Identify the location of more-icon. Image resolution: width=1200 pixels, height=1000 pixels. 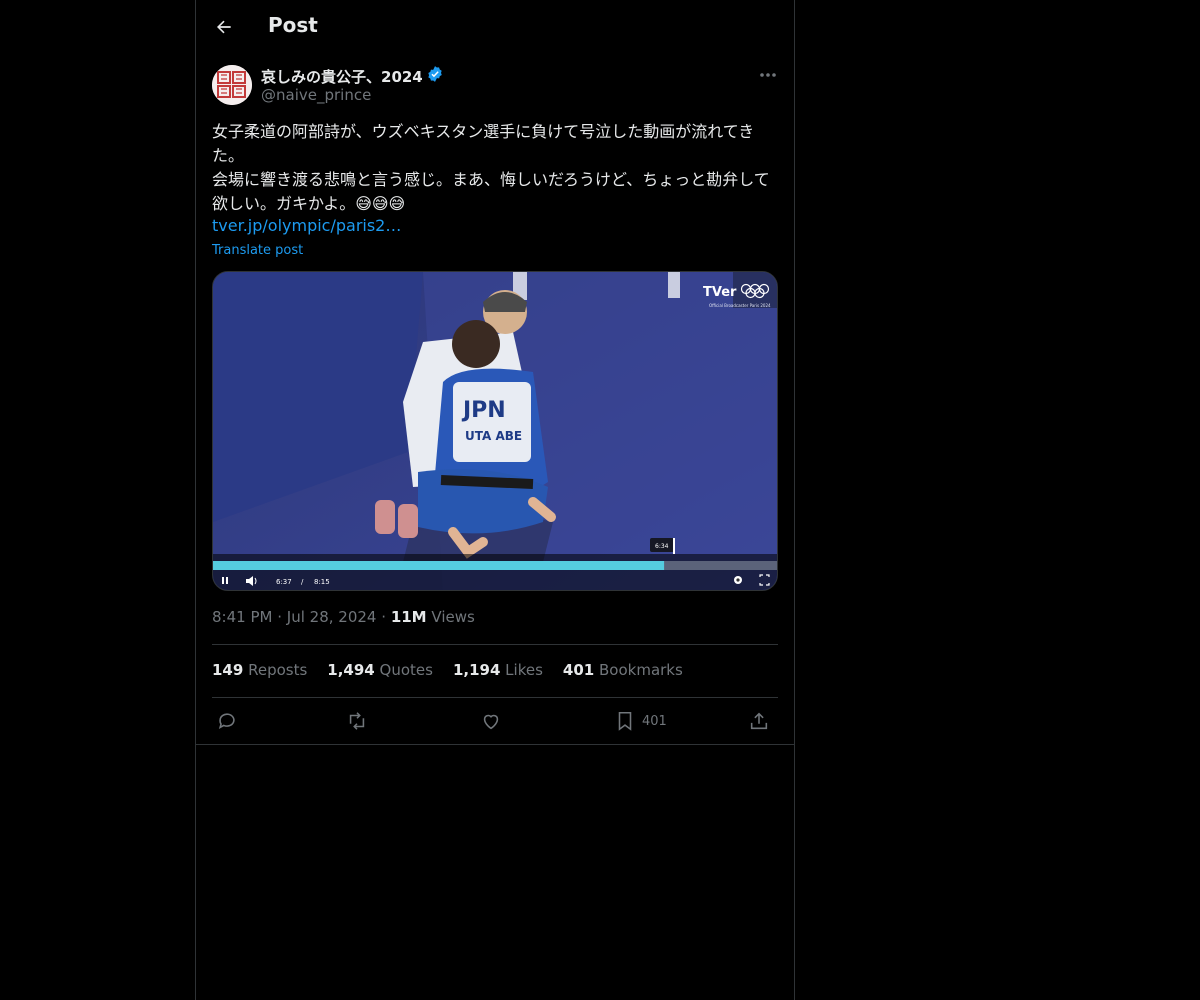
(768, 75).